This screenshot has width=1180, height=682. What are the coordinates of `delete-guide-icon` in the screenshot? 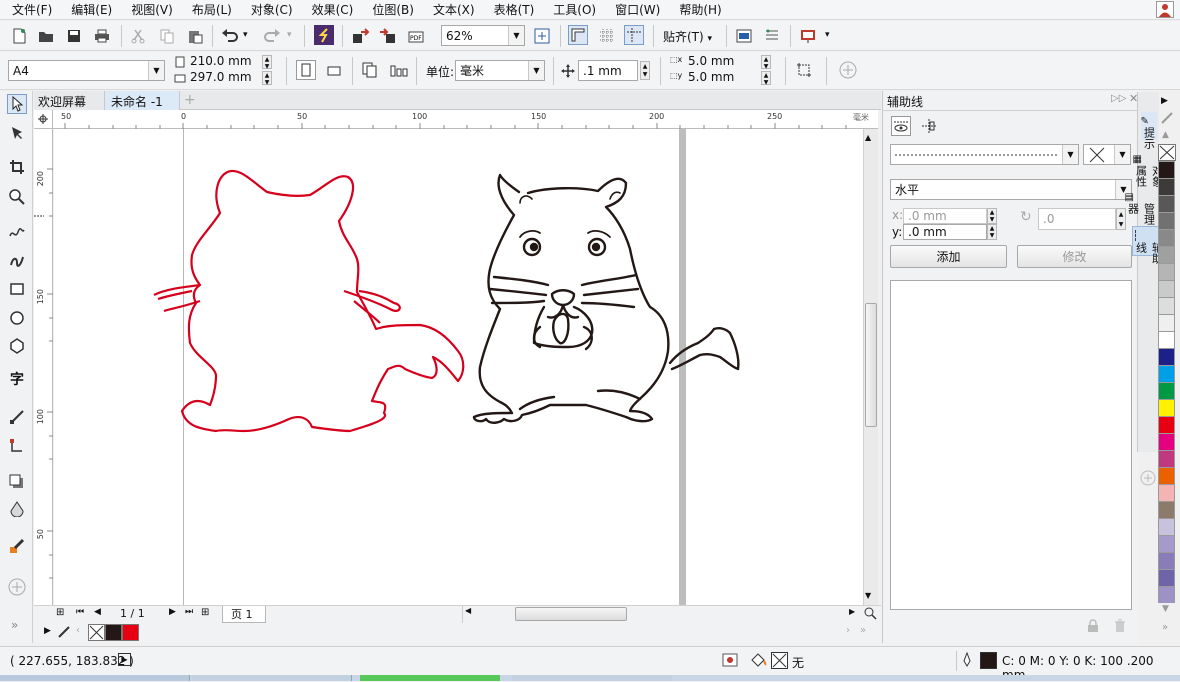 It's located at (1120, 627).